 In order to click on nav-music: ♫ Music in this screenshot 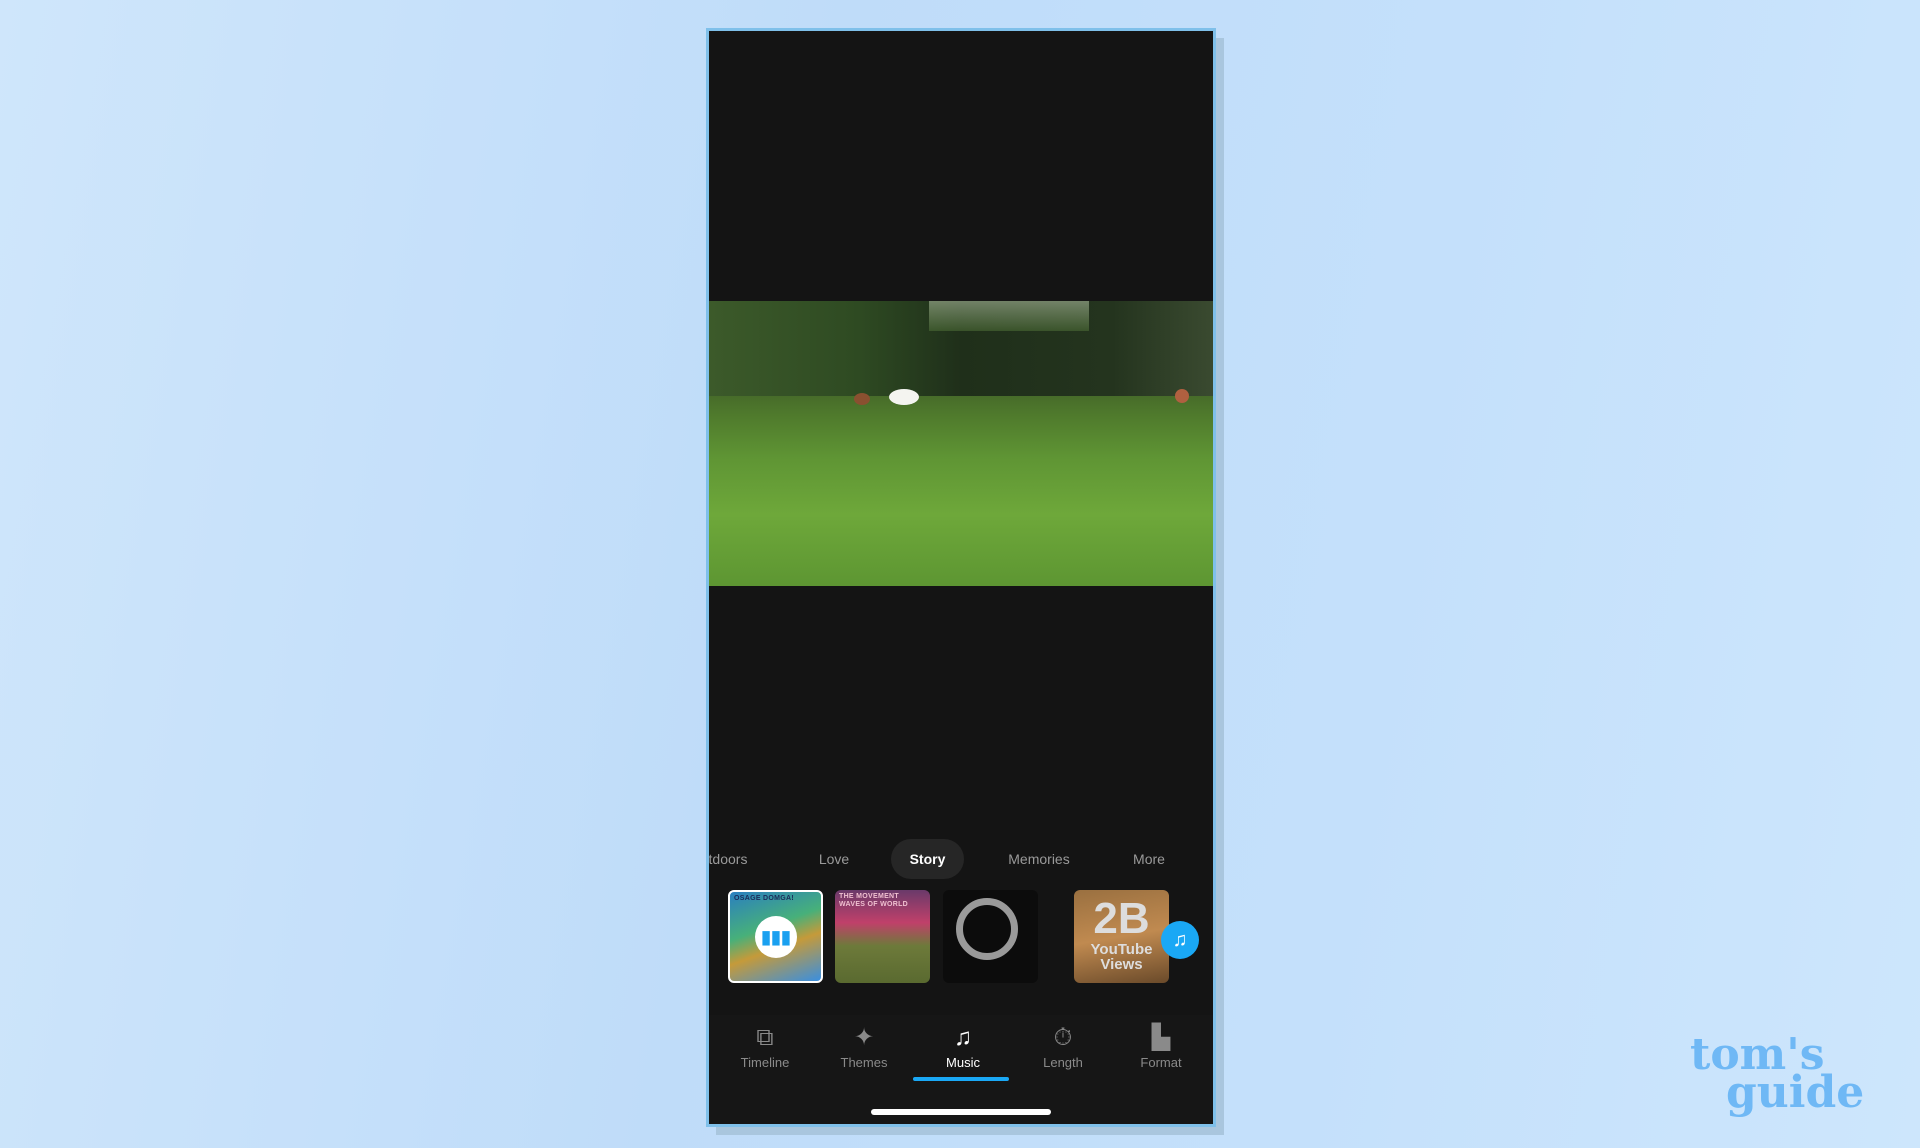, I will do `click(963, 1046)`.